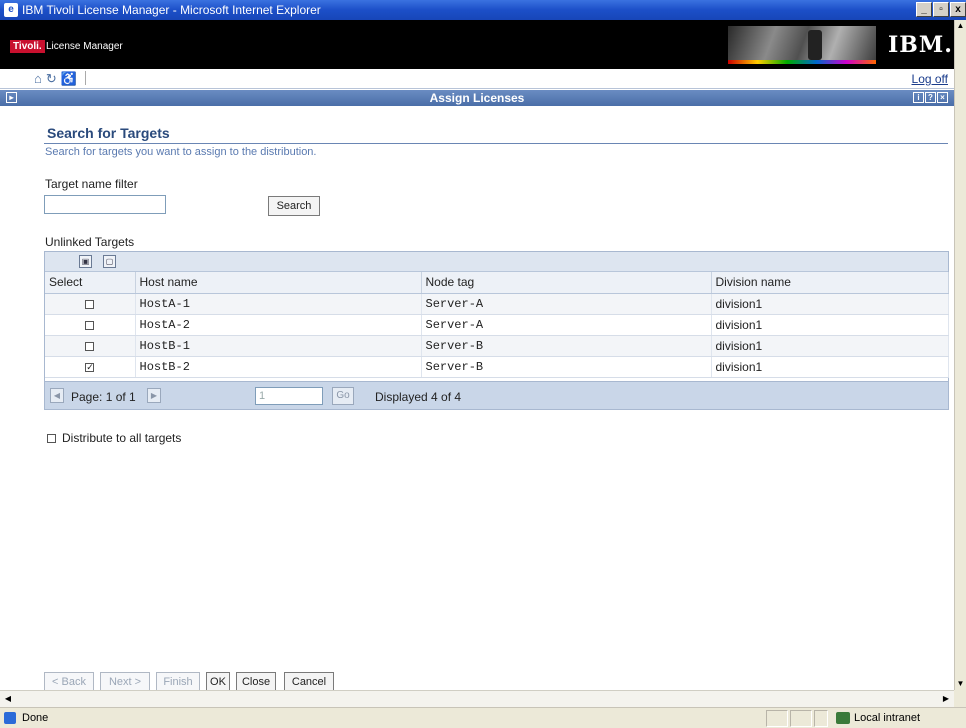 This screenshot has height=728, width=966. What do you see at coordinates (51, 439) in the screenshot?
I see `distribute-all-checkbox` at bounding box center [51, 439].